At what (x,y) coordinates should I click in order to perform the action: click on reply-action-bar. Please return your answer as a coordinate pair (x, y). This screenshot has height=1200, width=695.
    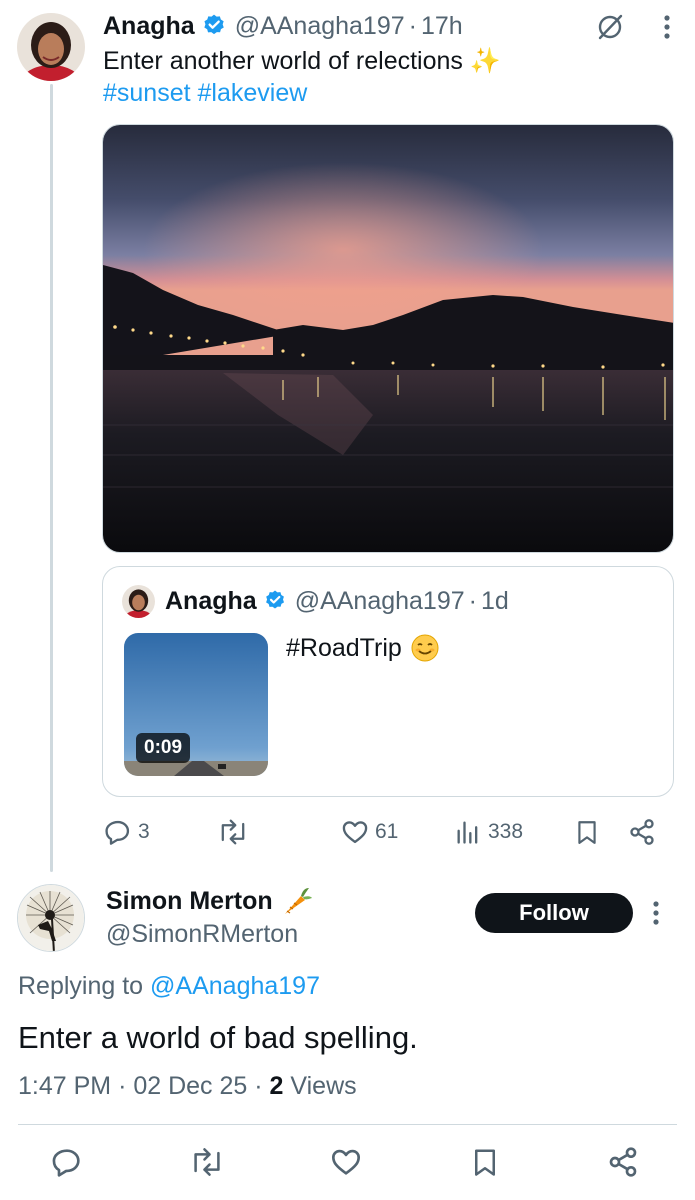
    Looking at the image, I should click on (347, 1166).